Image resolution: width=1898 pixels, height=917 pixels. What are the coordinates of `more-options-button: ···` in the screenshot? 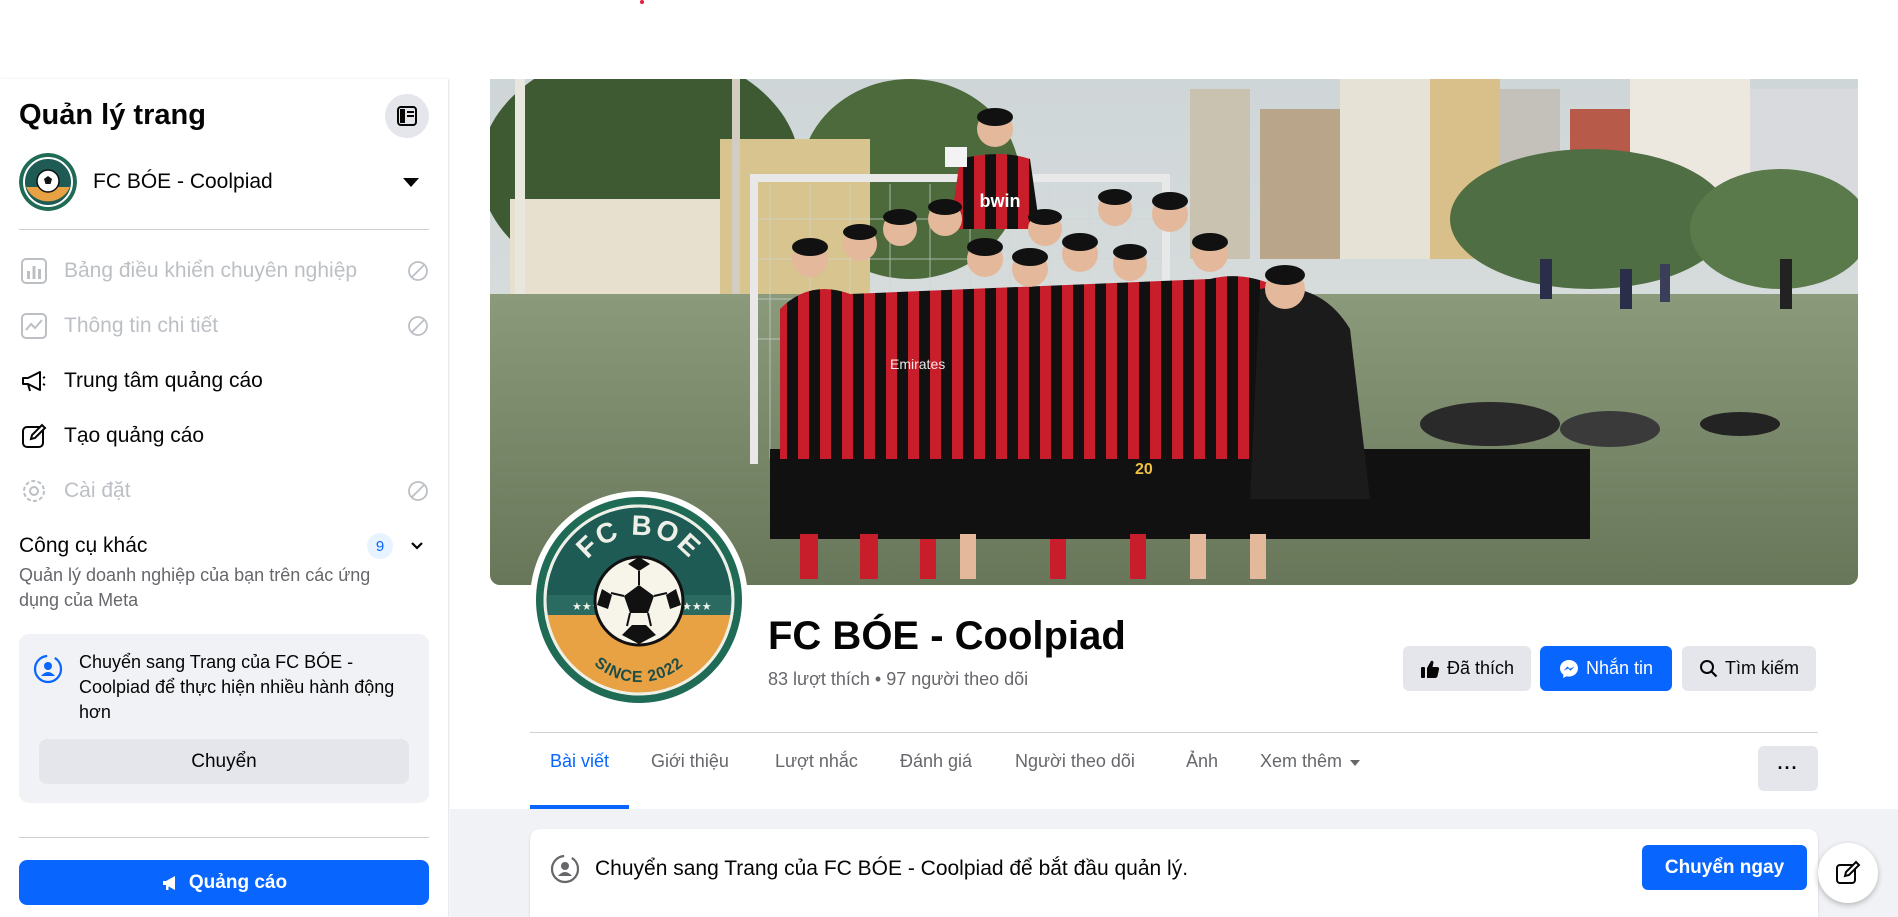 It's located at (1788, 768).